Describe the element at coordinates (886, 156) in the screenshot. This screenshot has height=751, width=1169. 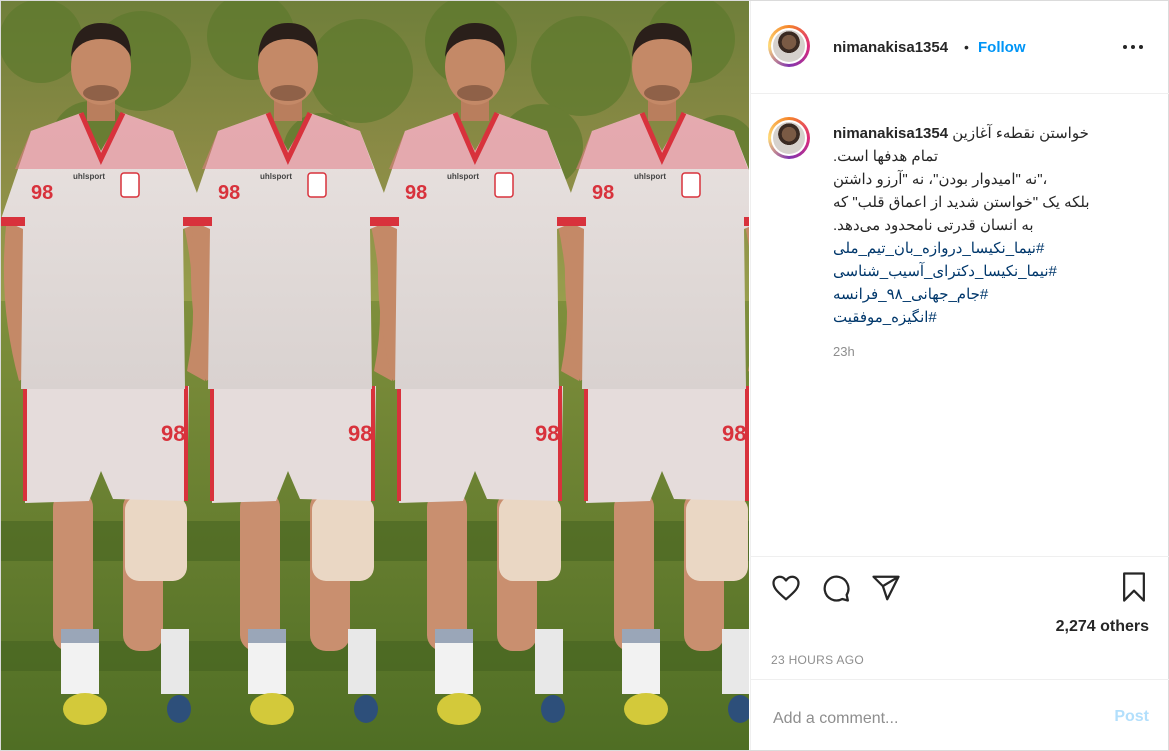
I see `caption-line-2: تمام هدفها است.` at that location.